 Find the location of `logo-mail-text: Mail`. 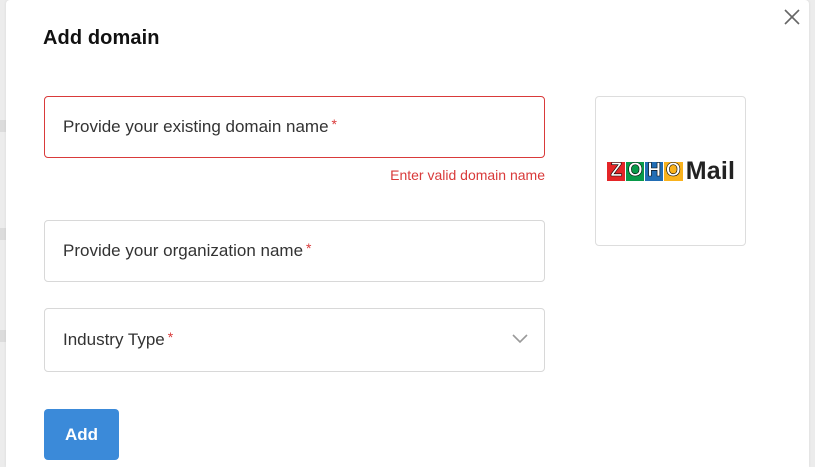

logo-mail-text: Mail is located at coordinates (710, 170).